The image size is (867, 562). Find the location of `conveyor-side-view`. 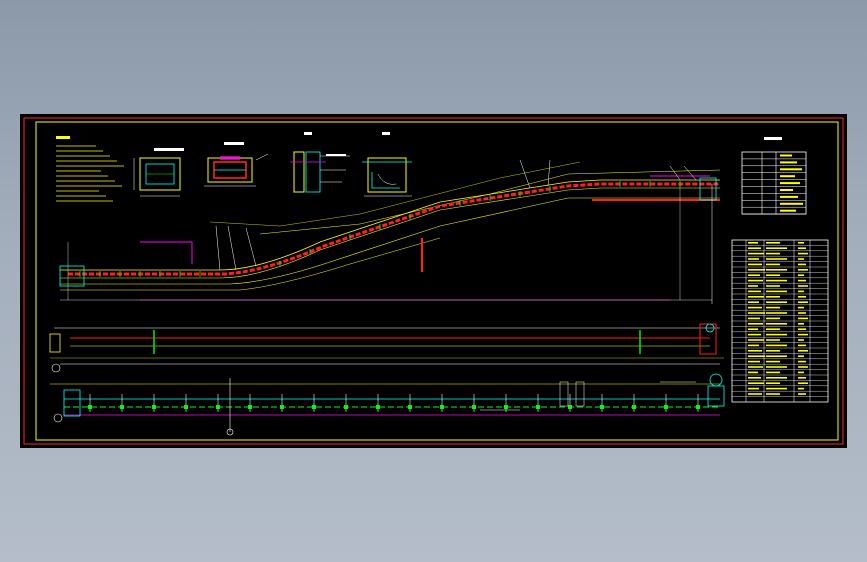

conveyor-side-view is located at coordinates (387, 404).